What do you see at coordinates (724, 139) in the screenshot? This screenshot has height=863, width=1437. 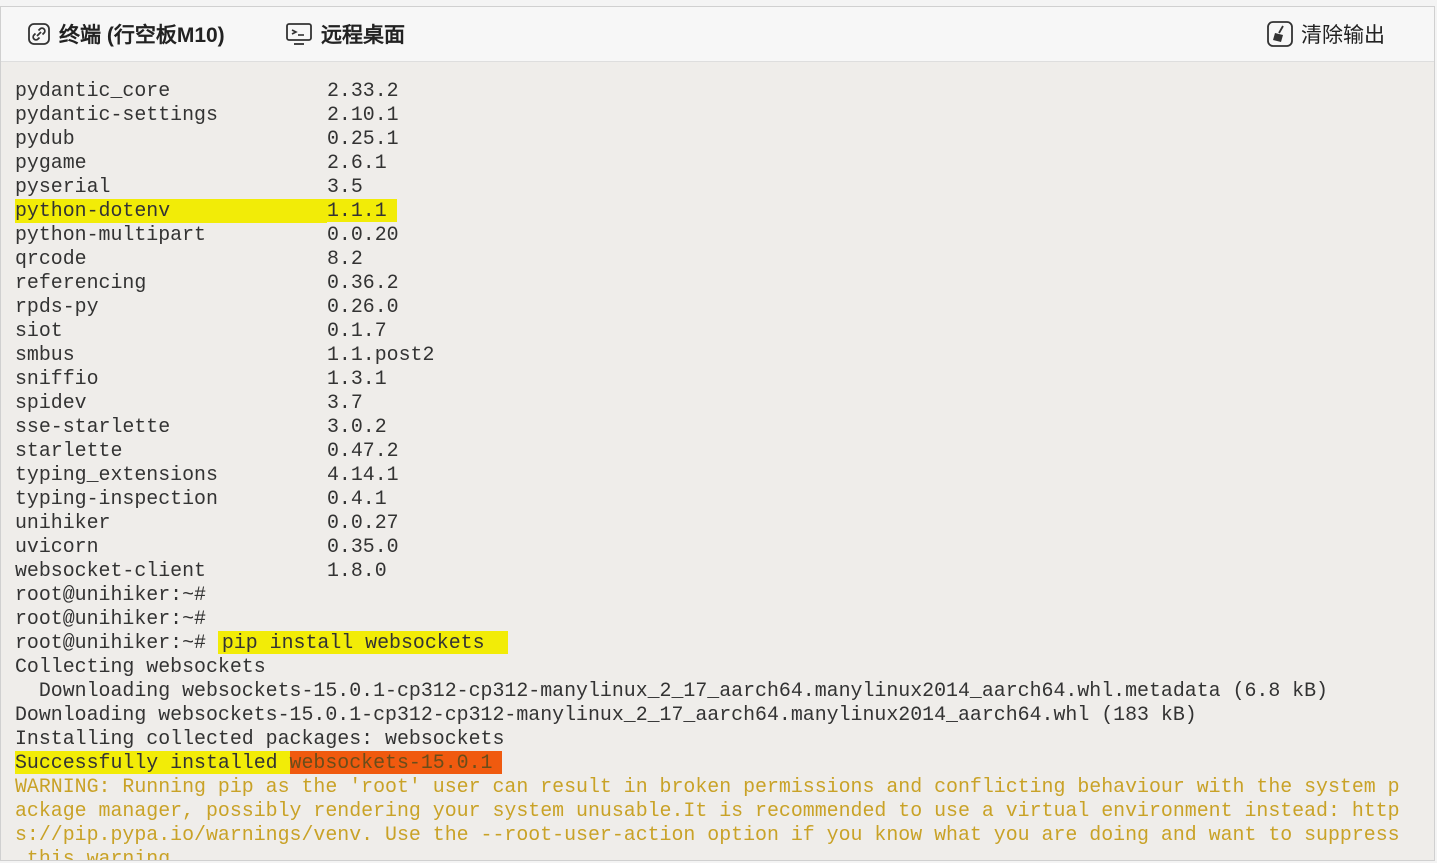 I see `package-line: pydub 0.25.1` at bounding box center [724, 139].